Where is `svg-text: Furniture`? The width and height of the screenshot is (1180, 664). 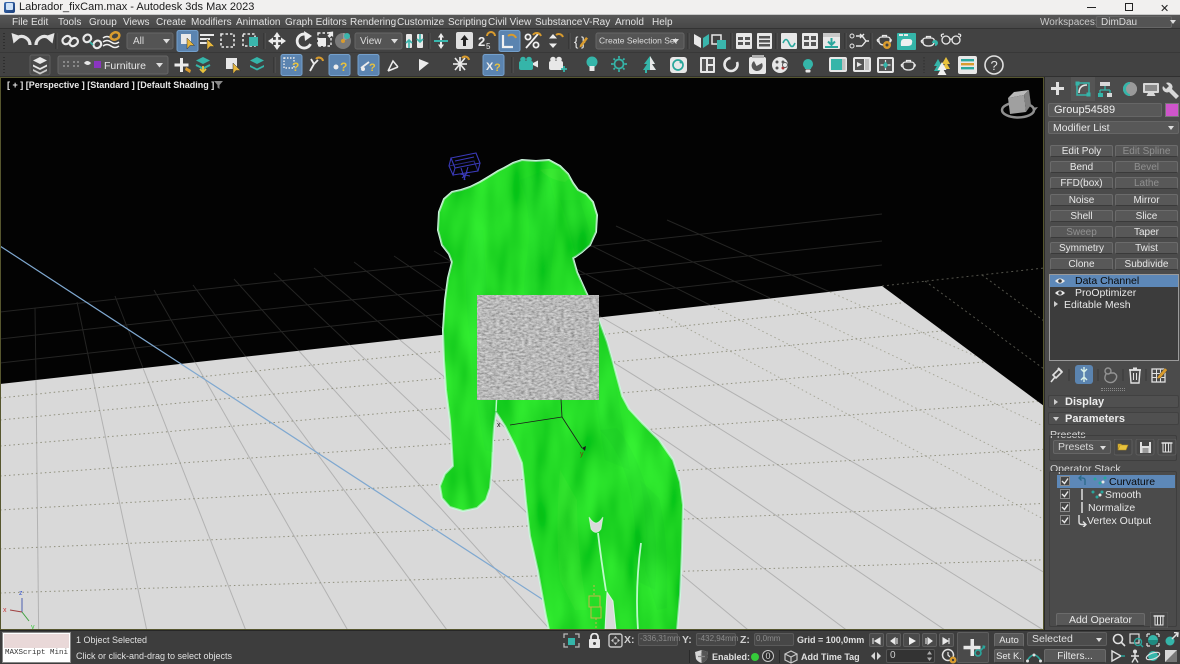 svg-text: Furniture is located at coordinates (125, 66).